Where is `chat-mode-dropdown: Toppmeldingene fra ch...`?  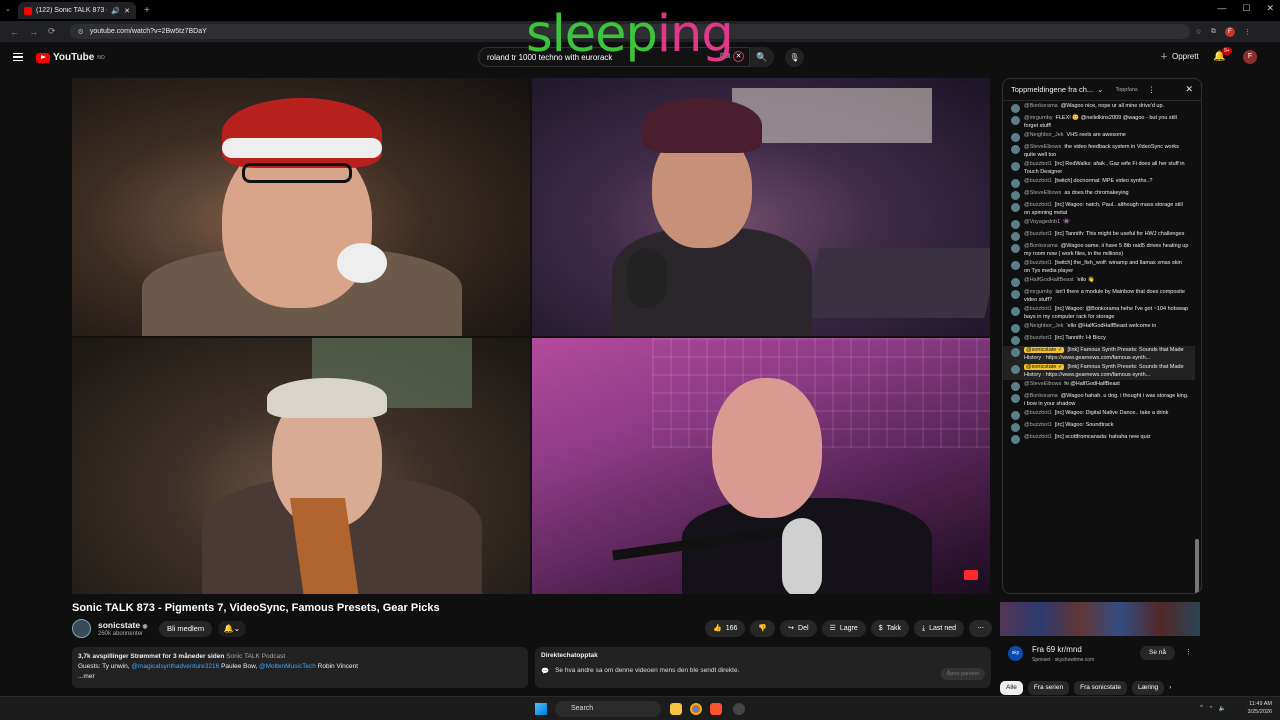 chat-mode-dropdown: Toppmeldingene fra ch... is located at coordinates (1052, 89).